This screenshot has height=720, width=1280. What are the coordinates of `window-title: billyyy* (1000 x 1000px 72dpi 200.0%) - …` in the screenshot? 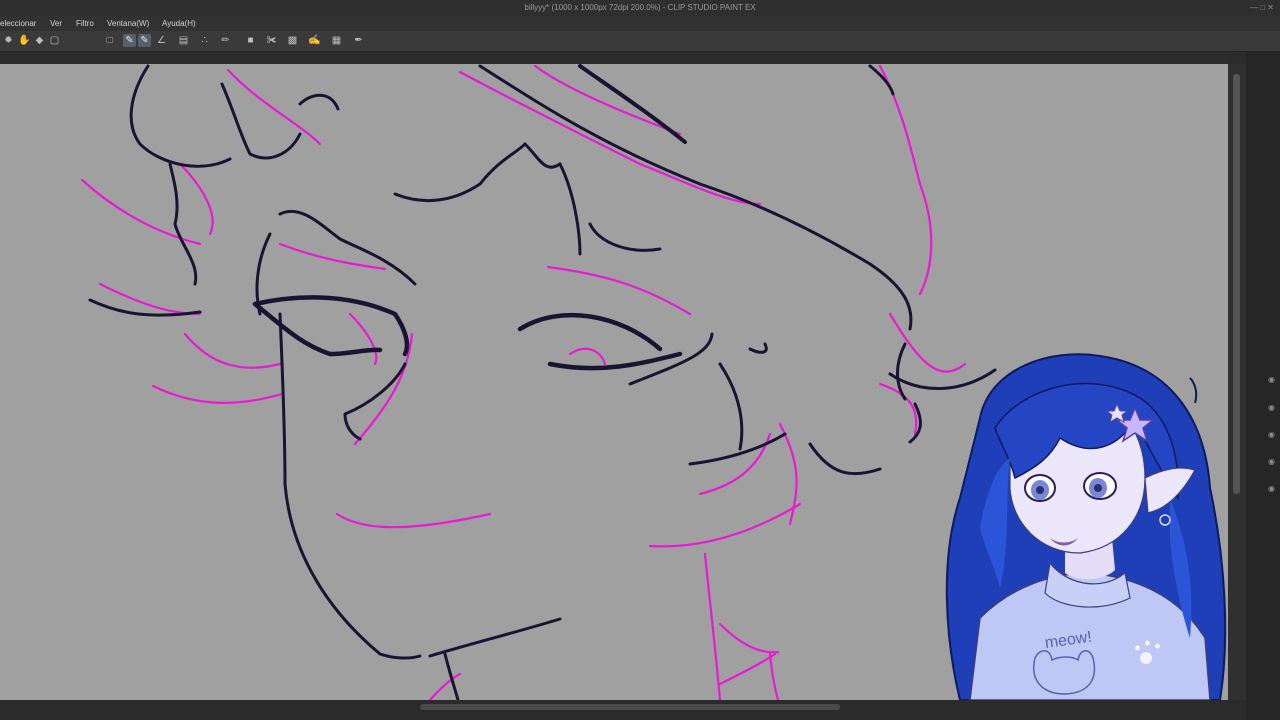 It's located at (640, 7).